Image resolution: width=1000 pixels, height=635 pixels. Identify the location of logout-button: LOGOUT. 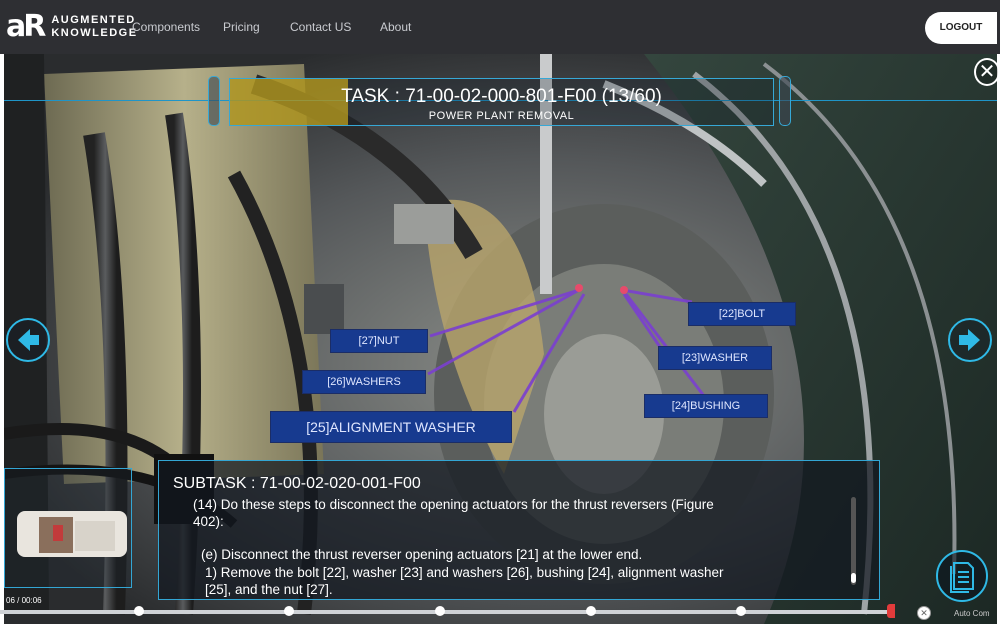
(961, 28).